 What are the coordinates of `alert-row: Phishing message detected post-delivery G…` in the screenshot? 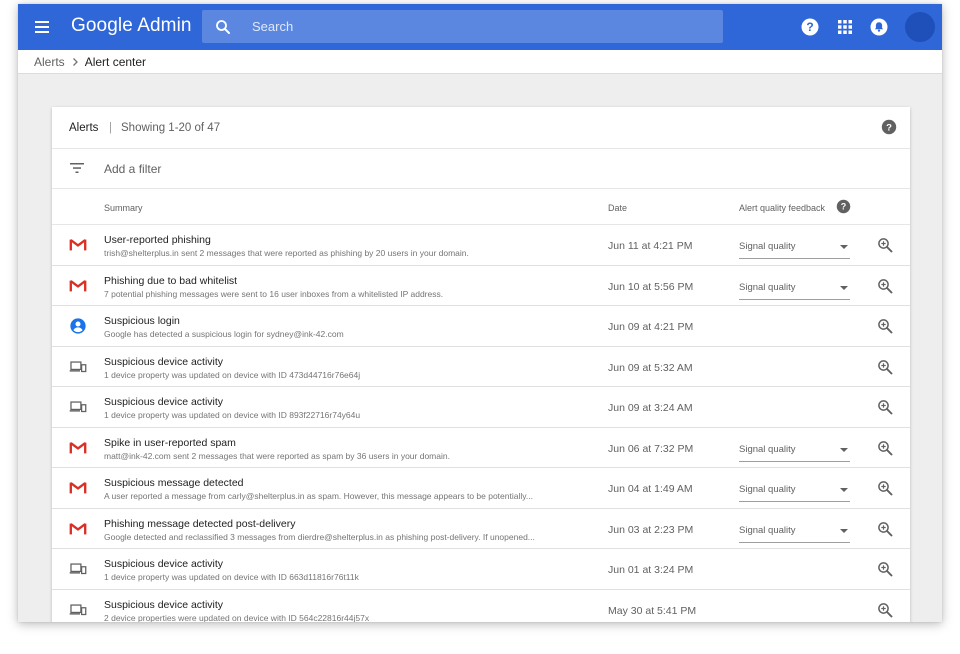 It's located at (481, 529).